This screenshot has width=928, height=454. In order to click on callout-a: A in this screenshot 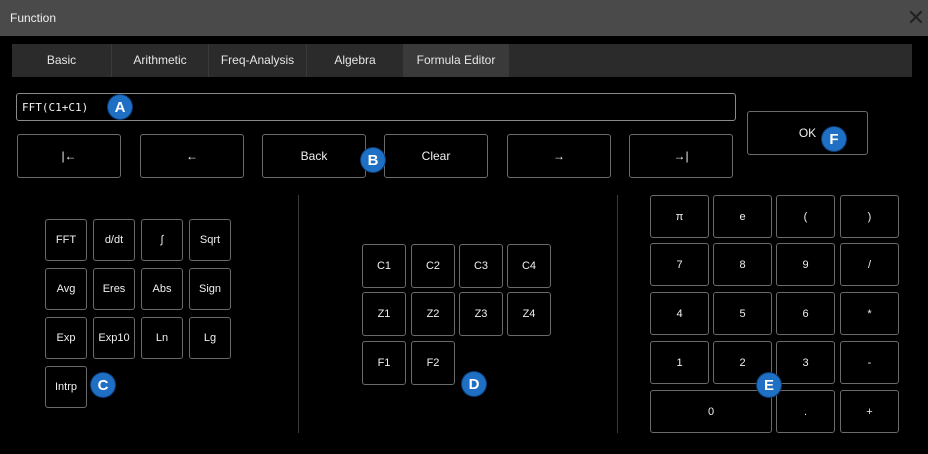, I will do `click(120, 107)`.